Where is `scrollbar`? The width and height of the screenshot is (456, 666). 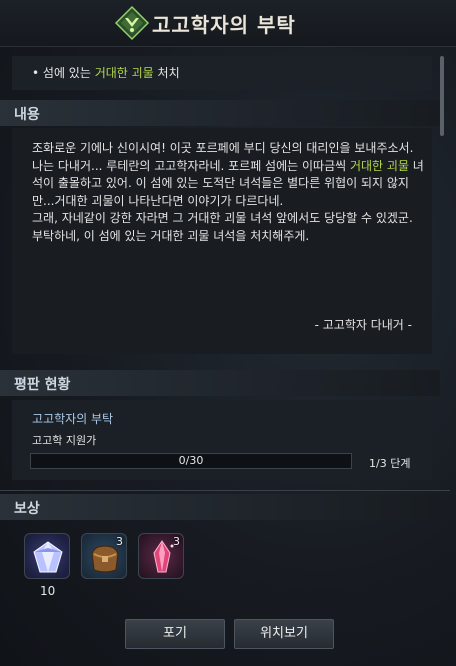
scrollbar is located at coordinates (442, 96).